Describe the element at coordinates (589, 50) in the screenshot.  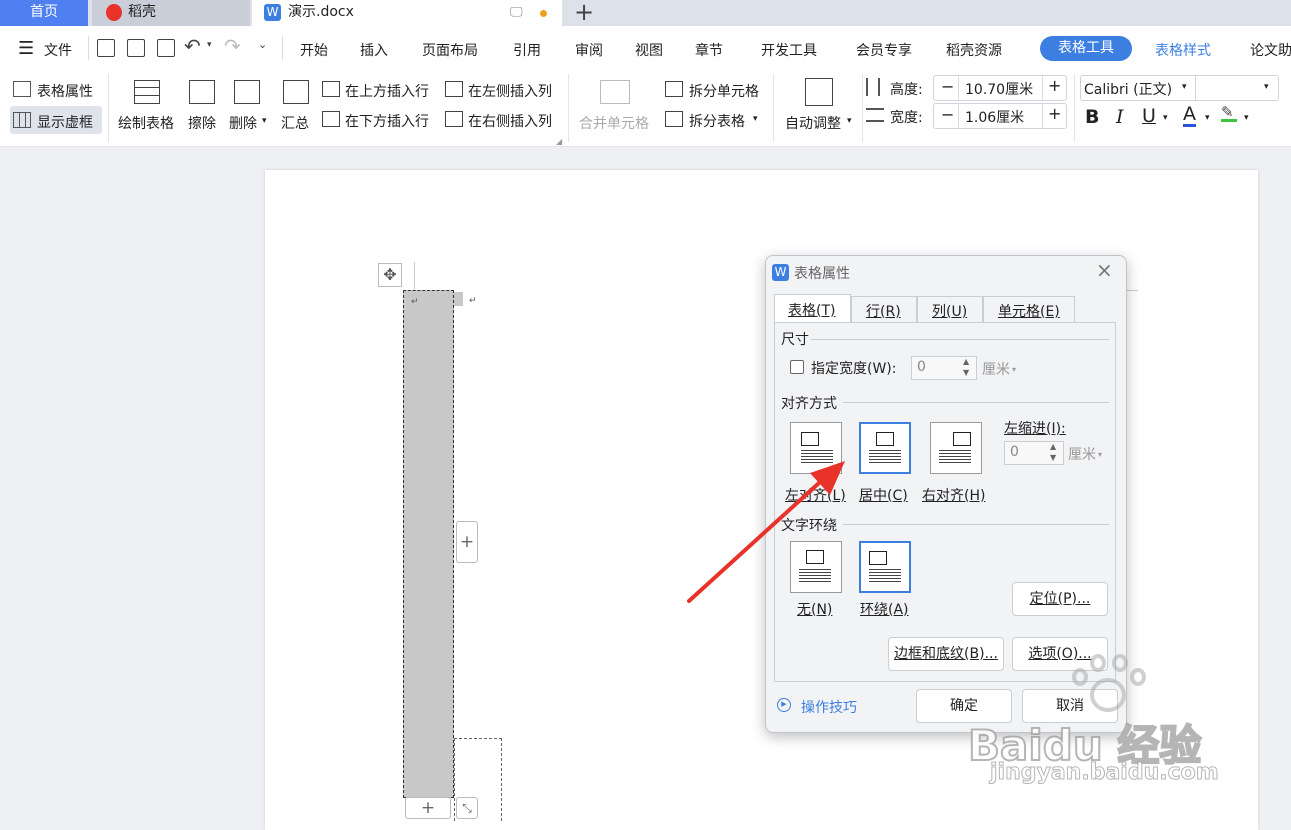
I see `menu-review: 审阅` at that location.